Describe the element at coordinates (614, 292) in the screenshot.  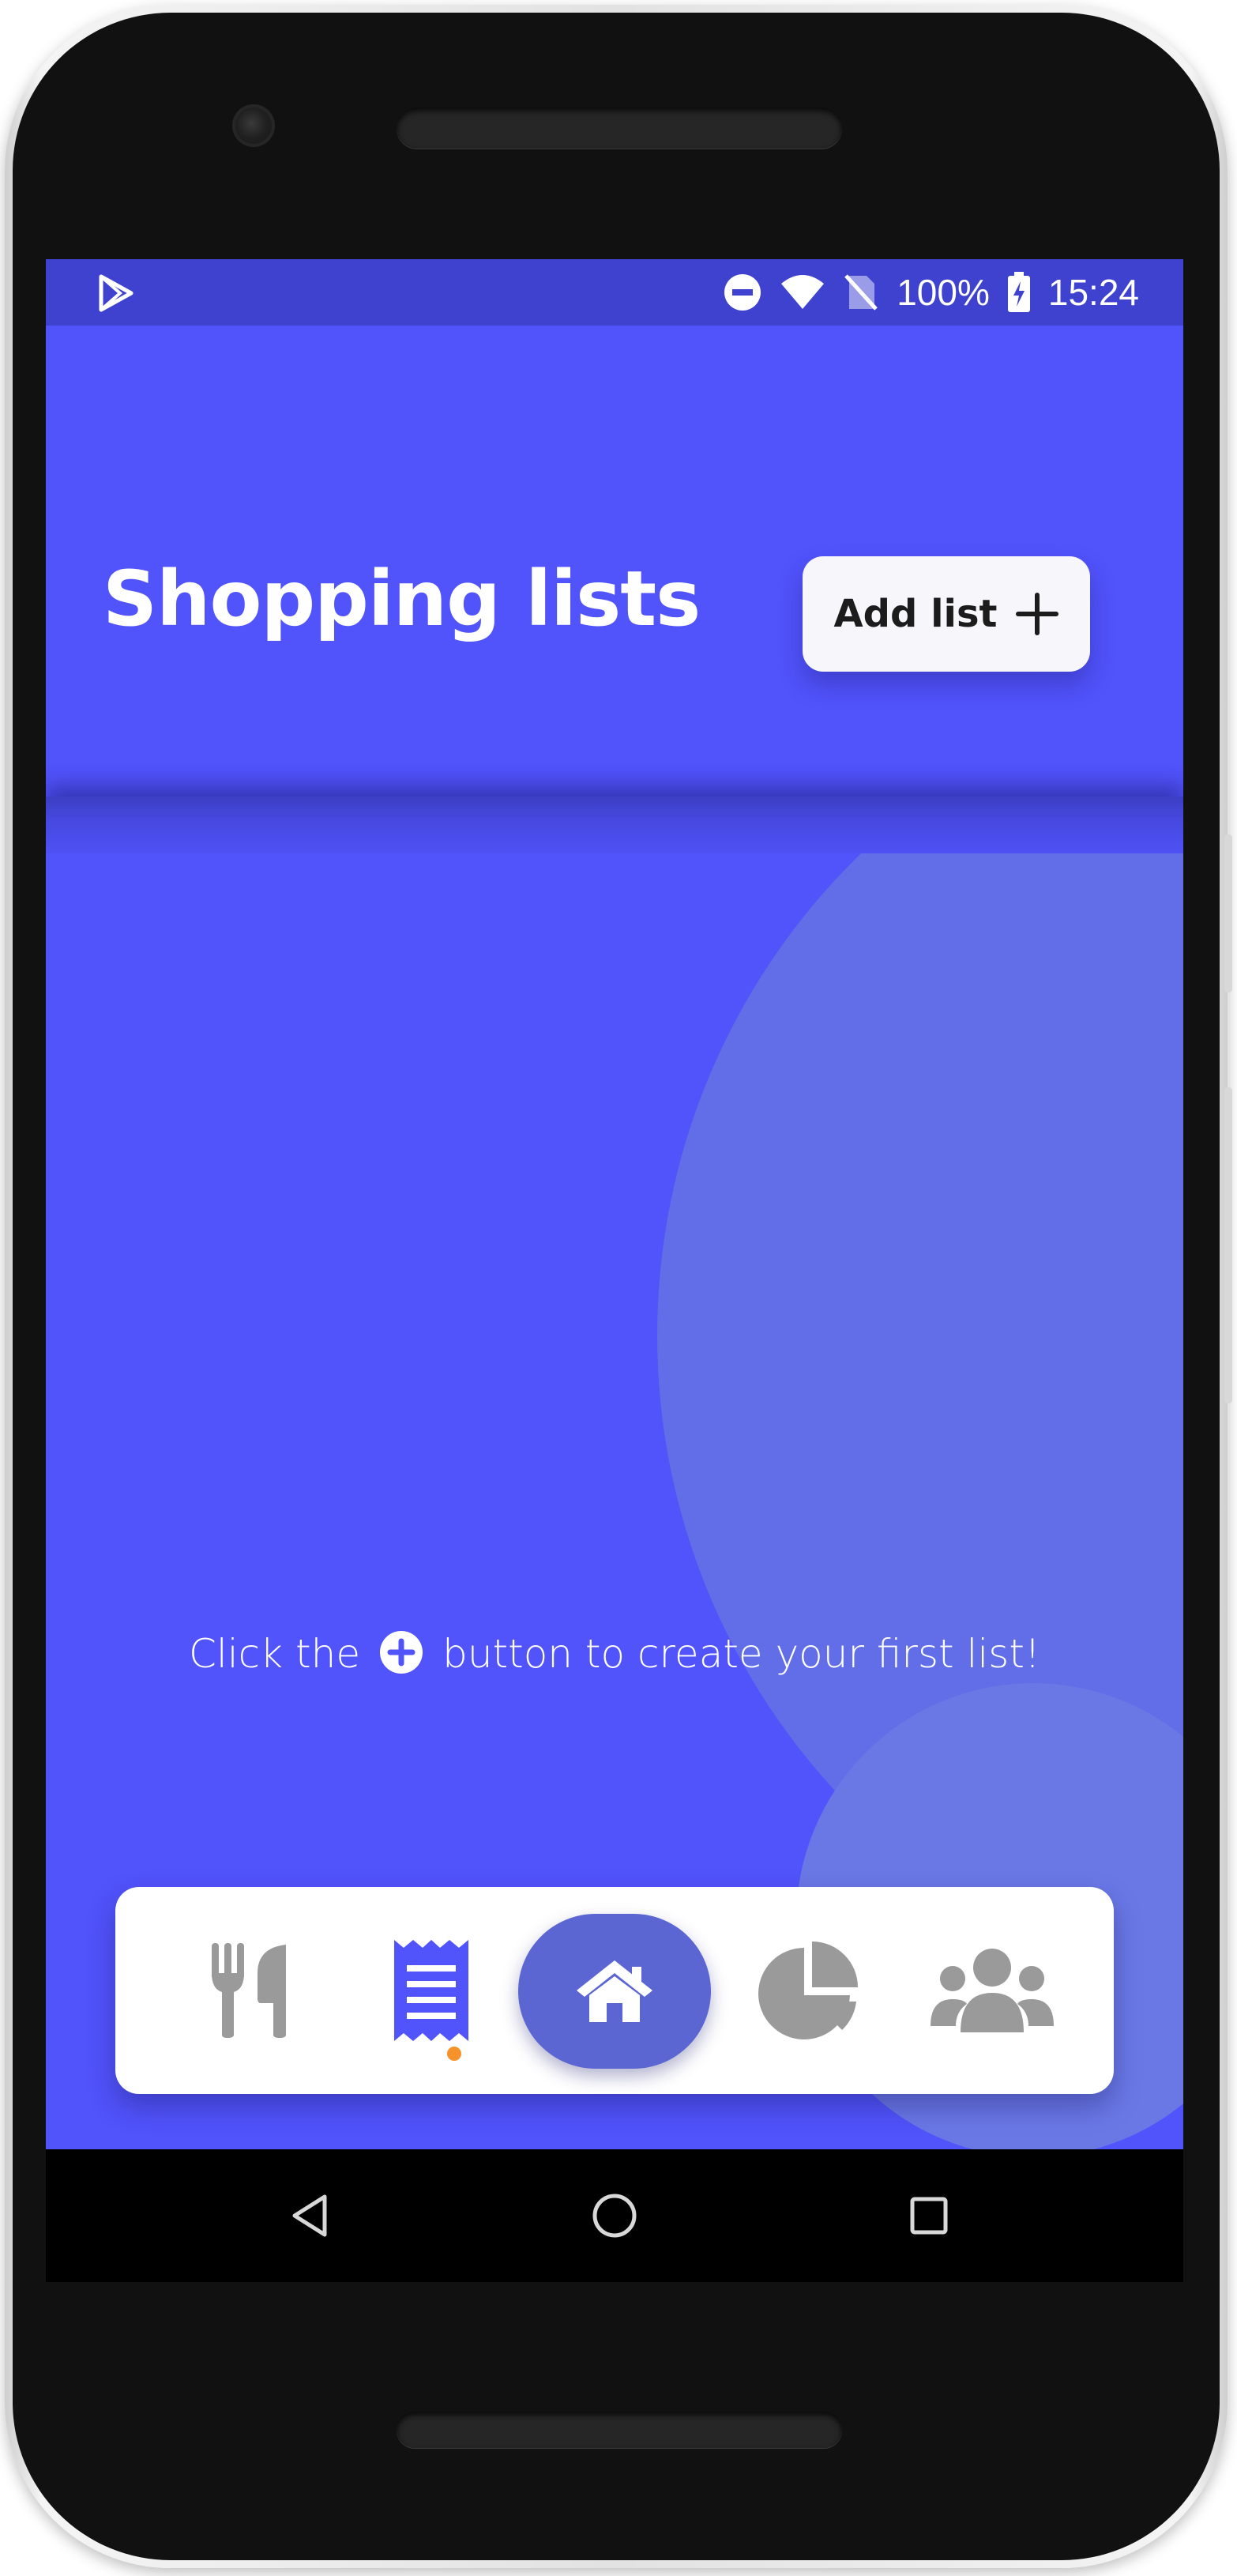
I see `status-bar: 100% 15:24` at that location.